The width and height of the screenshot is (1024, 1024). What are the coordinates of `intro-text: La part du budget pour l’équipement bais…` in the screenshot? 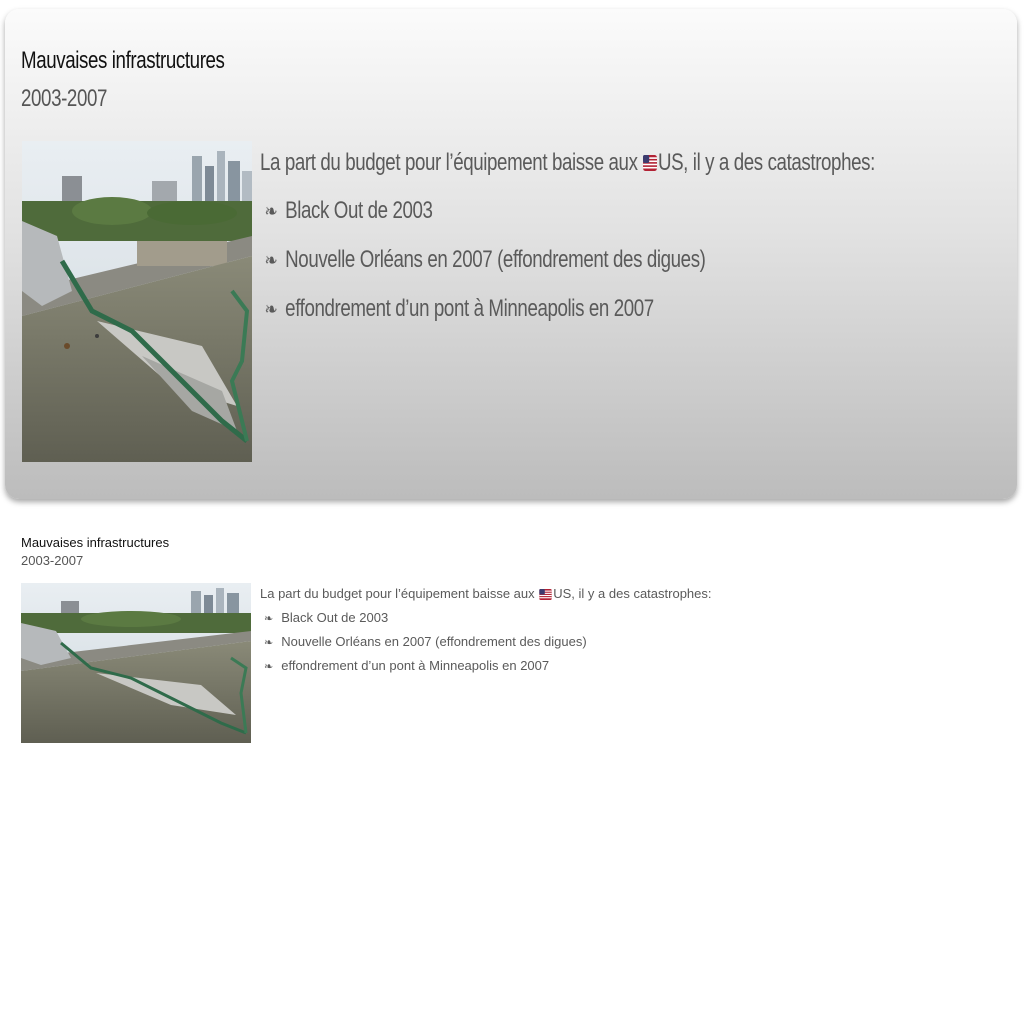 It's located at (567, 164).